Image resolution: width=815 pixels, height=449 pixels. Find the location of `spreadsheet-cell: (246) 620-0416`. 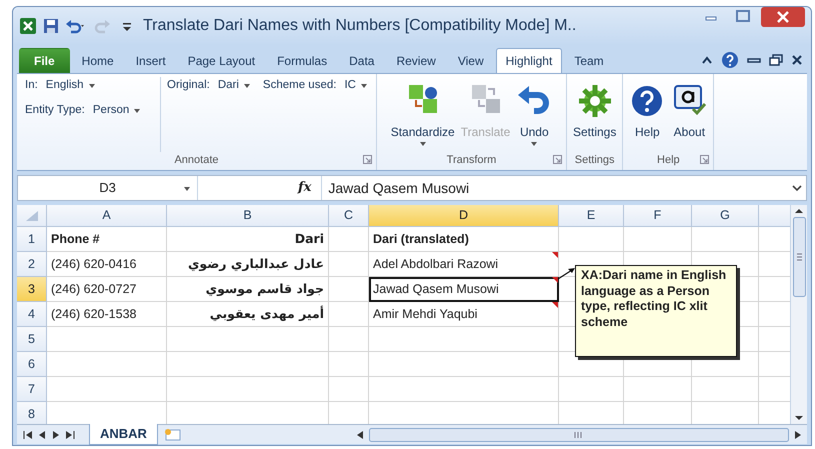

spreadsheet-cell: (246) 620-0416 is located at coordinates (107, 264).